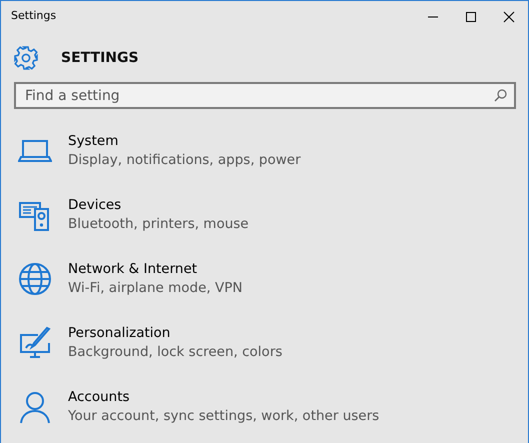 This screenshot has height=443, width=529. I want to click on person-icon, so click(35, 407).